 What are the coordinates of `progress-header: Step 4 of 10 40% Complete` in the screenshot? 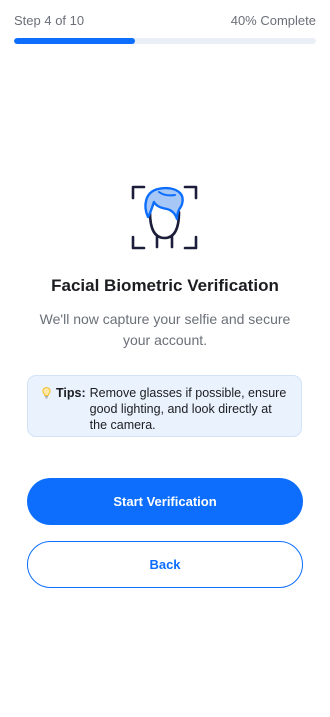 It's located at (165, 28).